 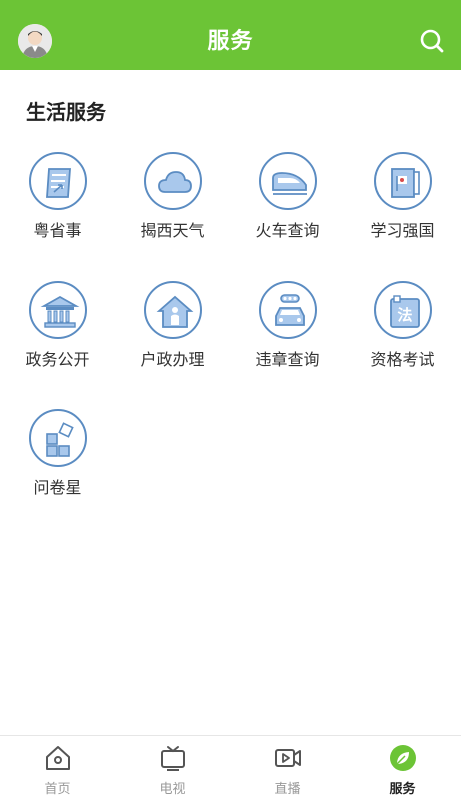 I want to click on service-government: 政务公开, so click(x=57, y=334).